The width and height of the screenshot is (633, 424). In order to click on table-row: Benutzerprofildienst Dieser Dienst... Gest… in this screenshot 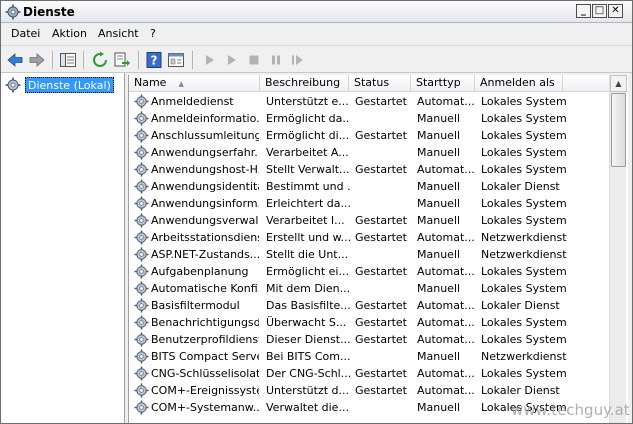, I will do `click(369, 339)`.